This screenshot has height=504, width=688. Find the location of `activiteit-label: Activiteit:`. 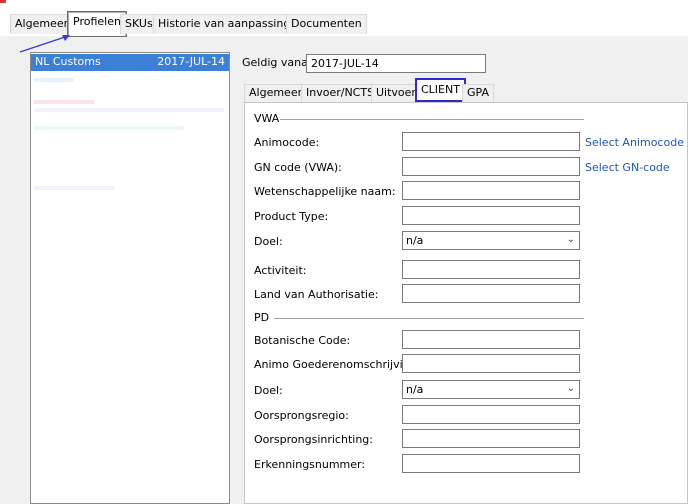

activiteit-label: Activiteit: is located at coordinates (280, 270).